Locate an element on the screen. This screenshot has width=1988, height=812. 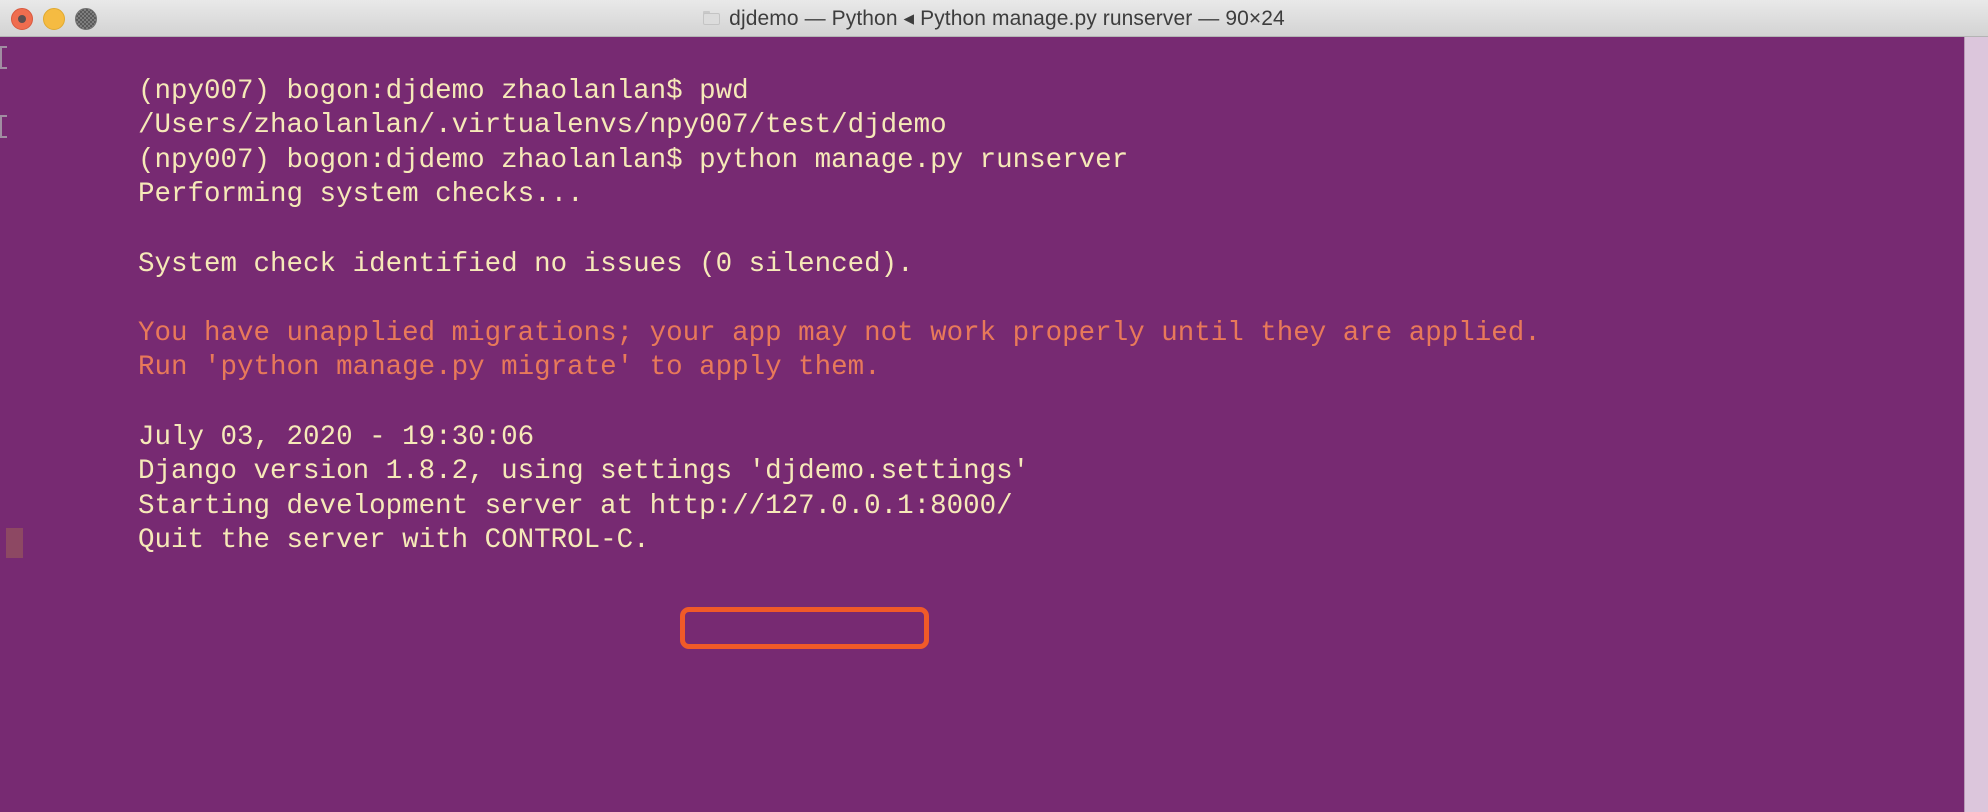
folder-icon is located at coordinates (712, 18).